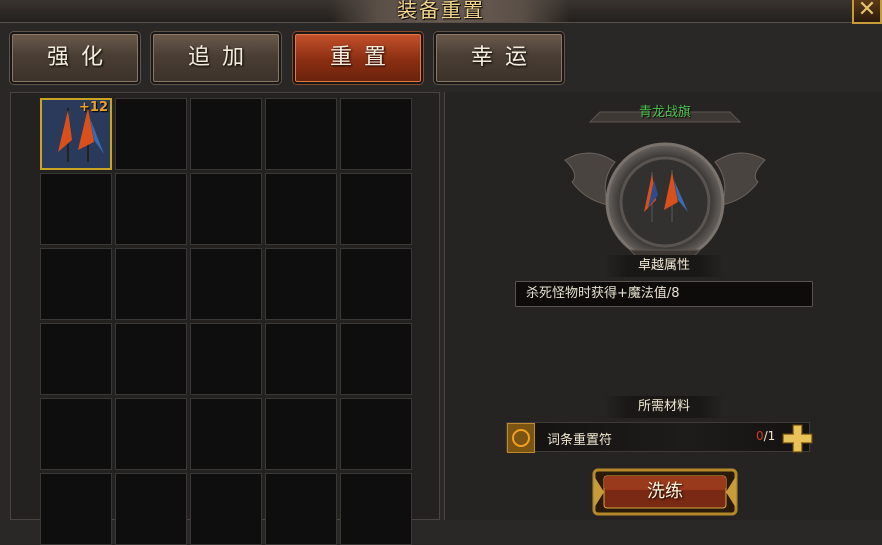 This screenshot has width=882, height=545. I want to click on close-button: ✕, so click(867, 12).